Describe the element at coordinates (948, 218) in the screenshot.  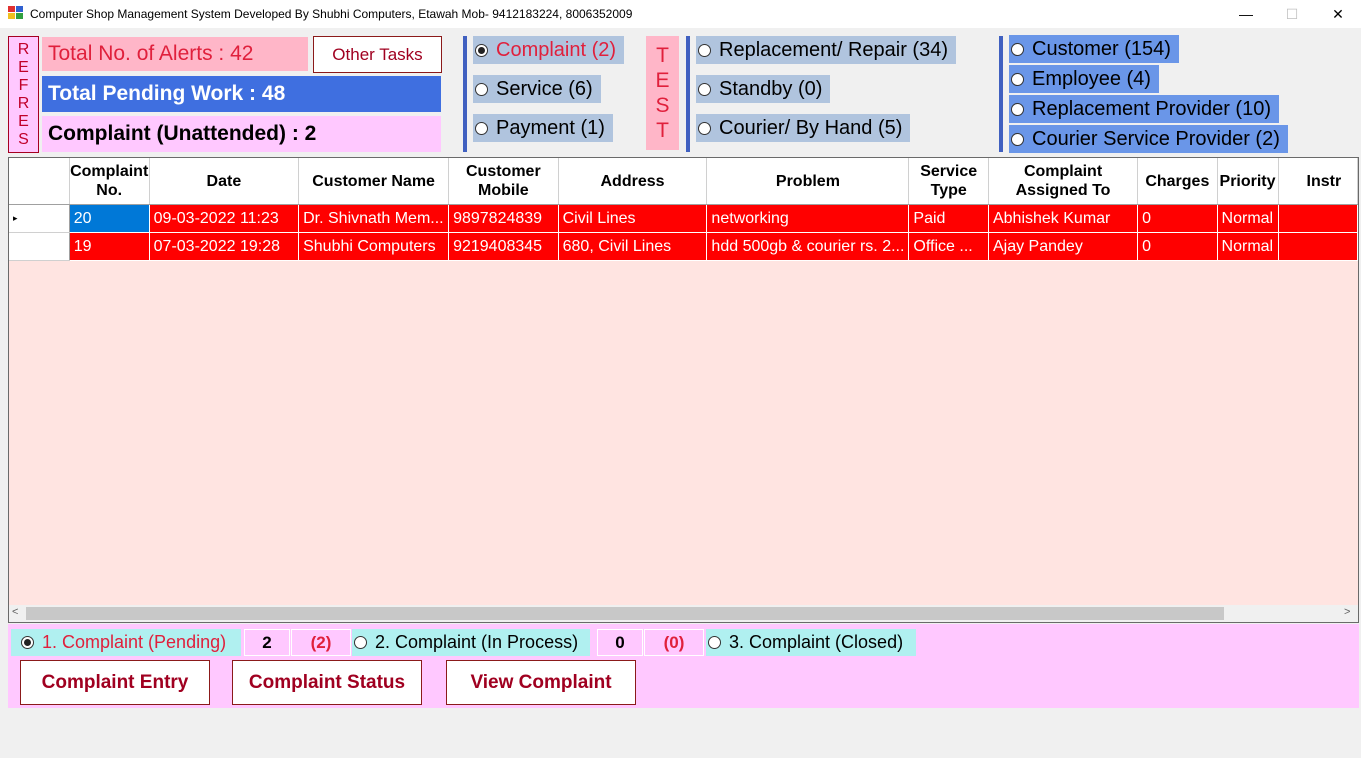
I see `cell-service-type: Paid` at that location.